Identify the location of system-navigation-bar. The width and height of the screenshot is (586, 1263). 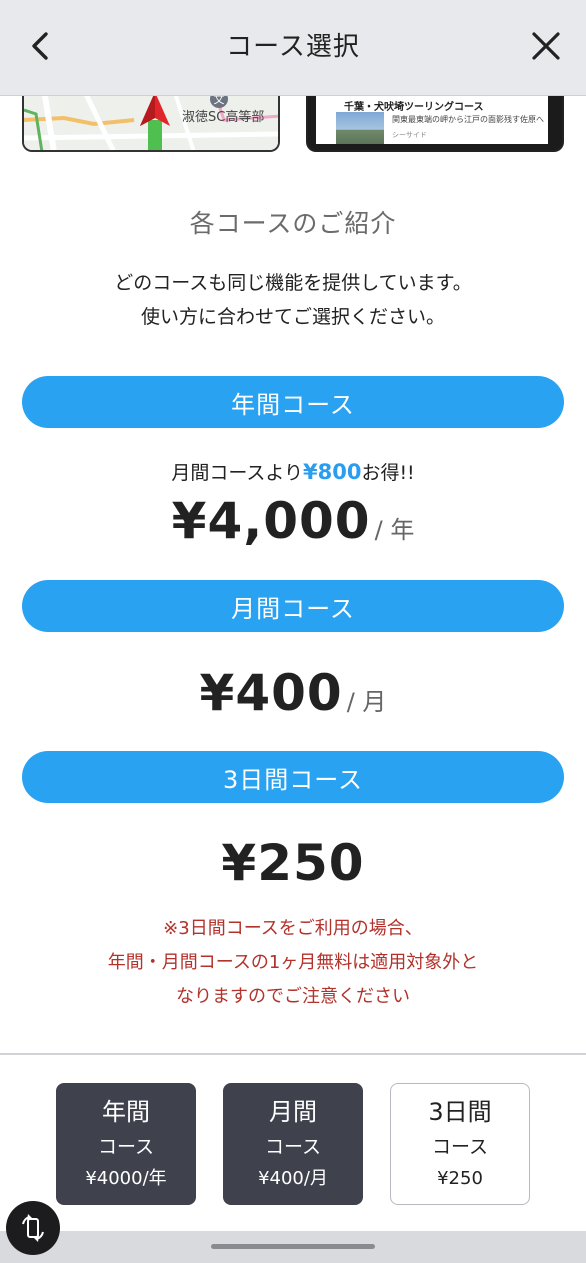
(293, 1247).